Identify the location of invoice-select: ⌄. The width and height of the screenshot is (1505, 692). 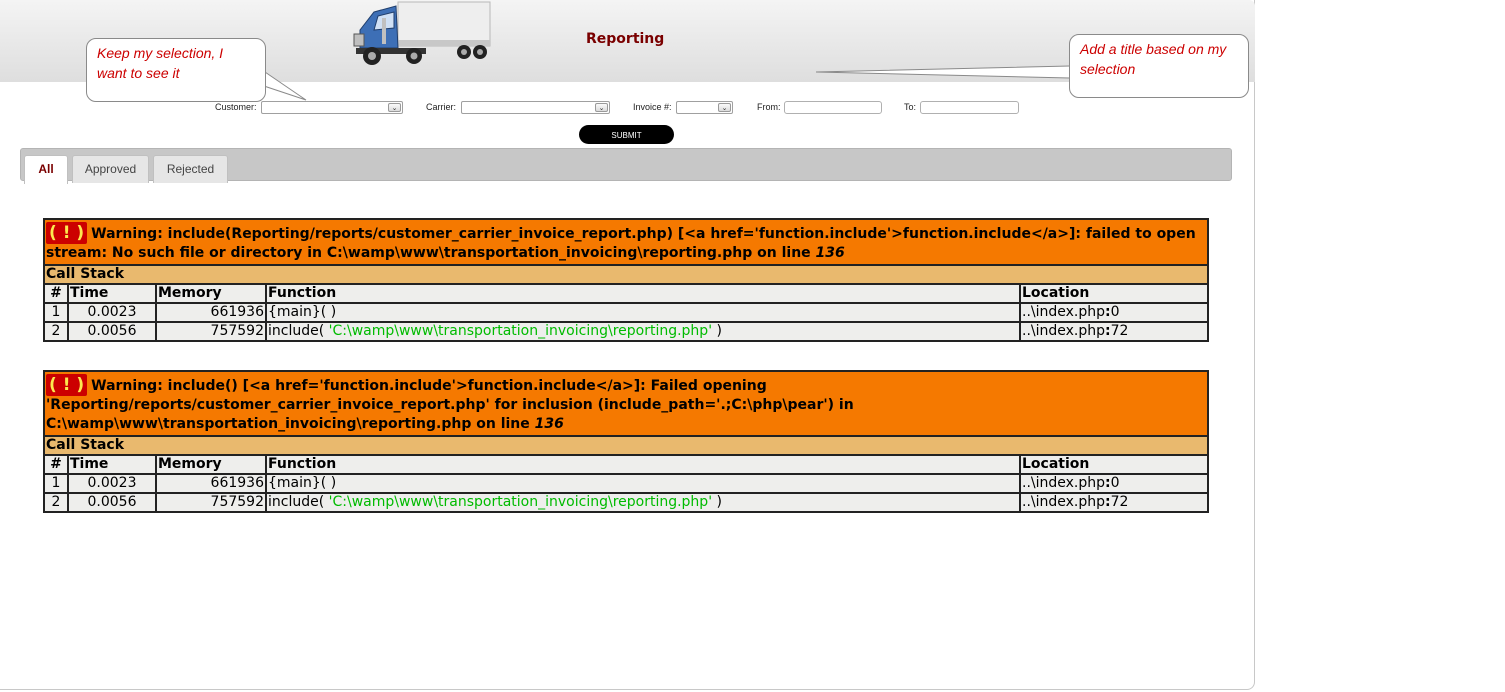
(704, 107).